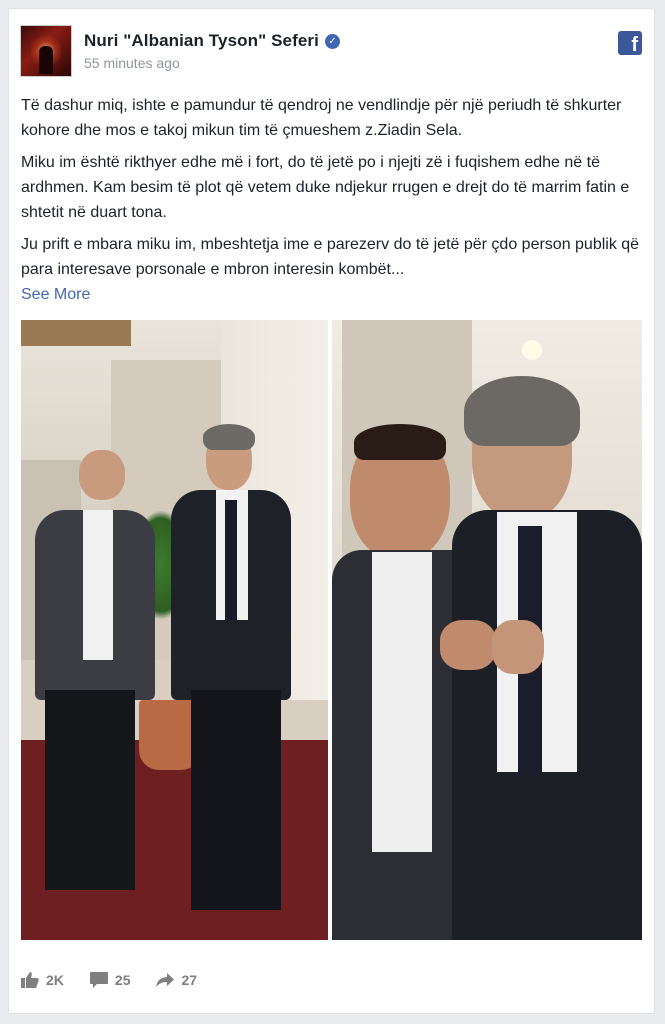 Image resolution: width=665 pixels, height=1024 pixels. What do you see at coordinates (102, 475) in the screenshot?
I see `photo-person-1-head` at bounding box center [102, 475].